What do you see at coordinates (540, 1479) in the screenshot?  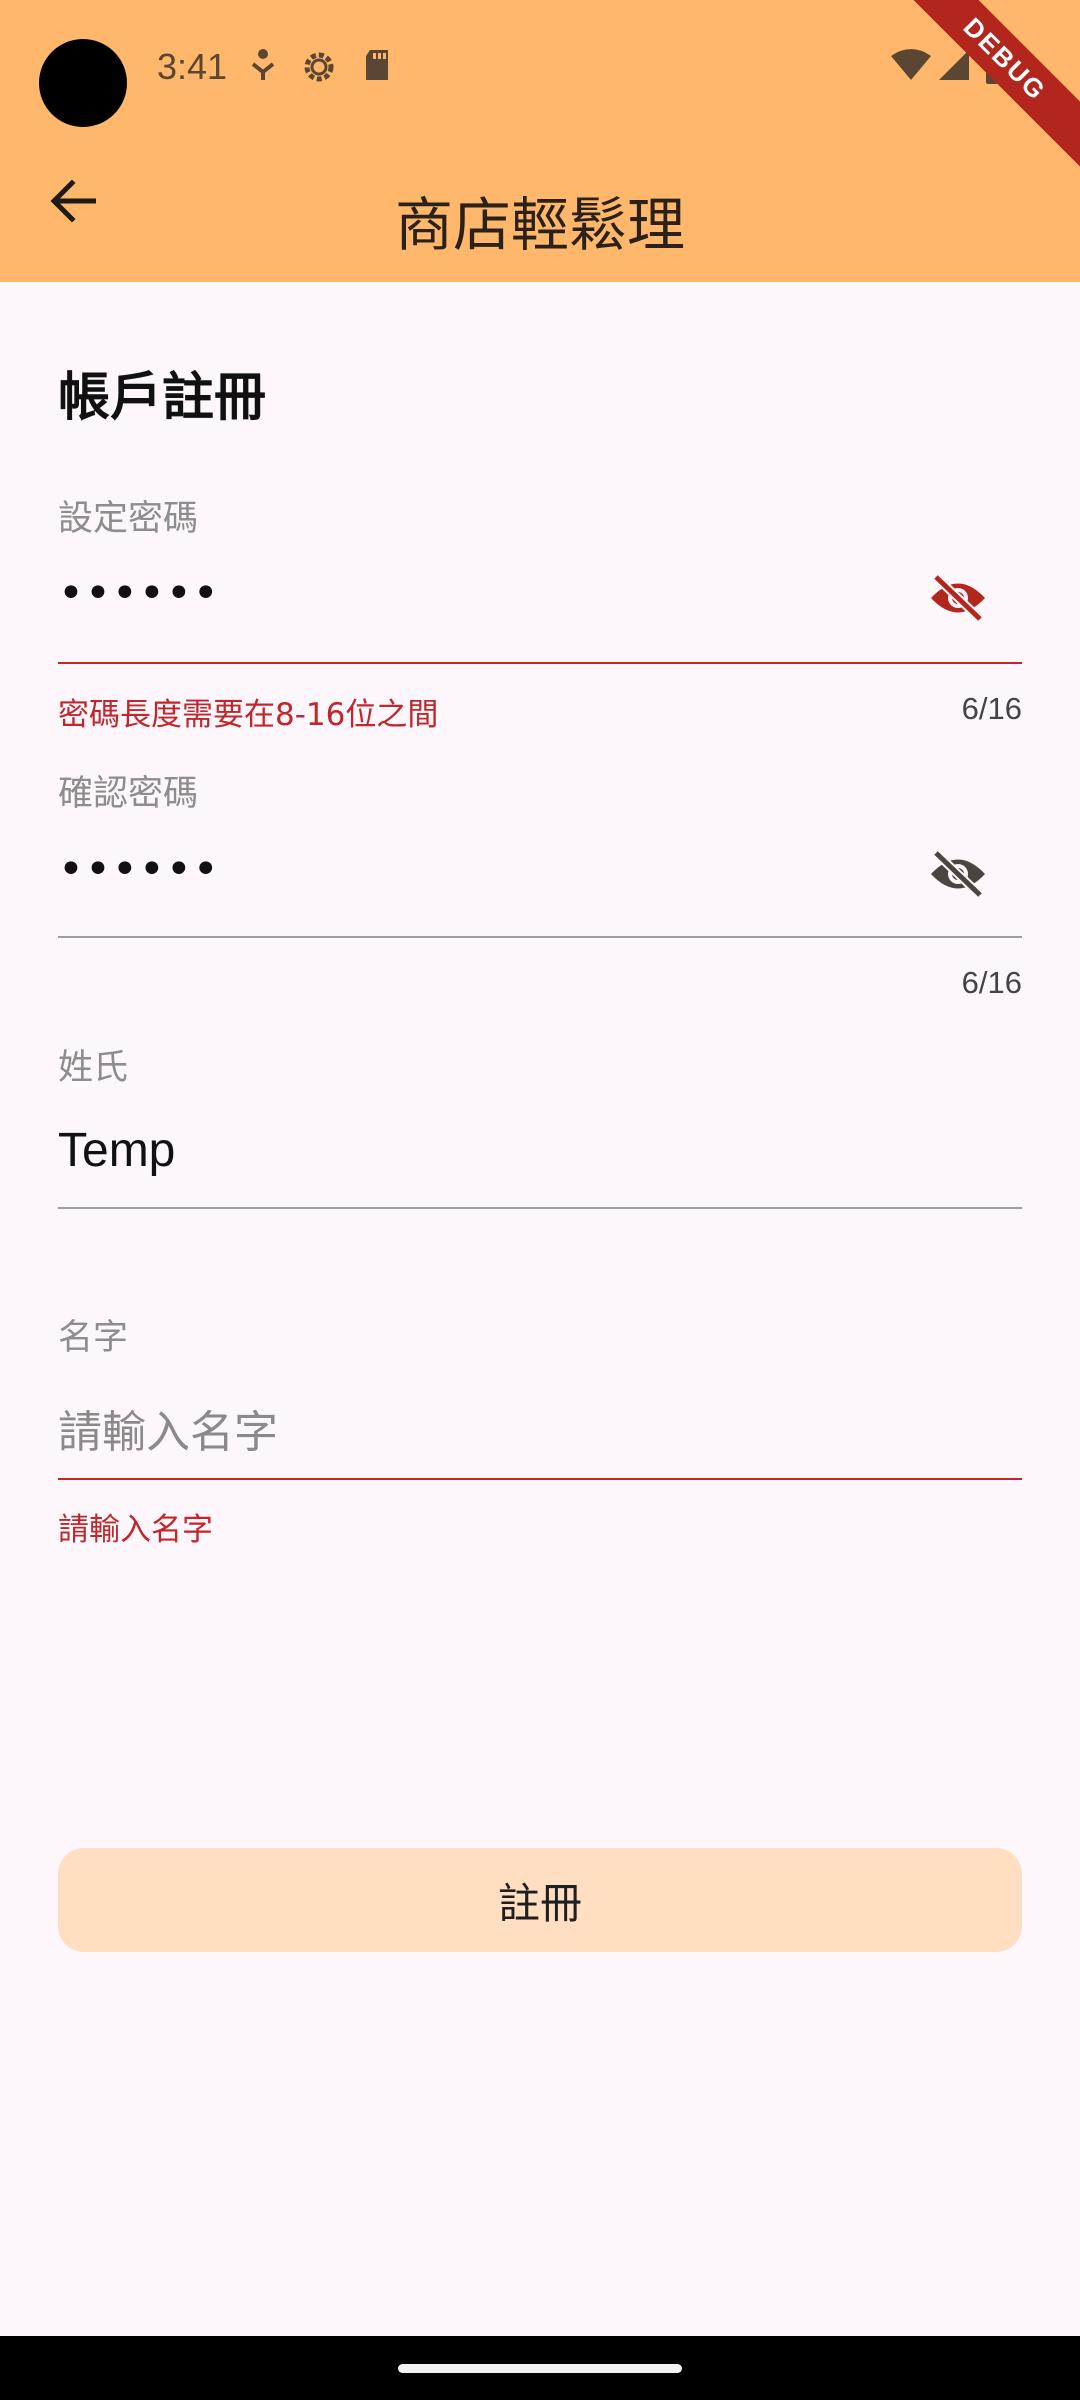 I see `given-name-underline` at bounding box center [540, 1479].